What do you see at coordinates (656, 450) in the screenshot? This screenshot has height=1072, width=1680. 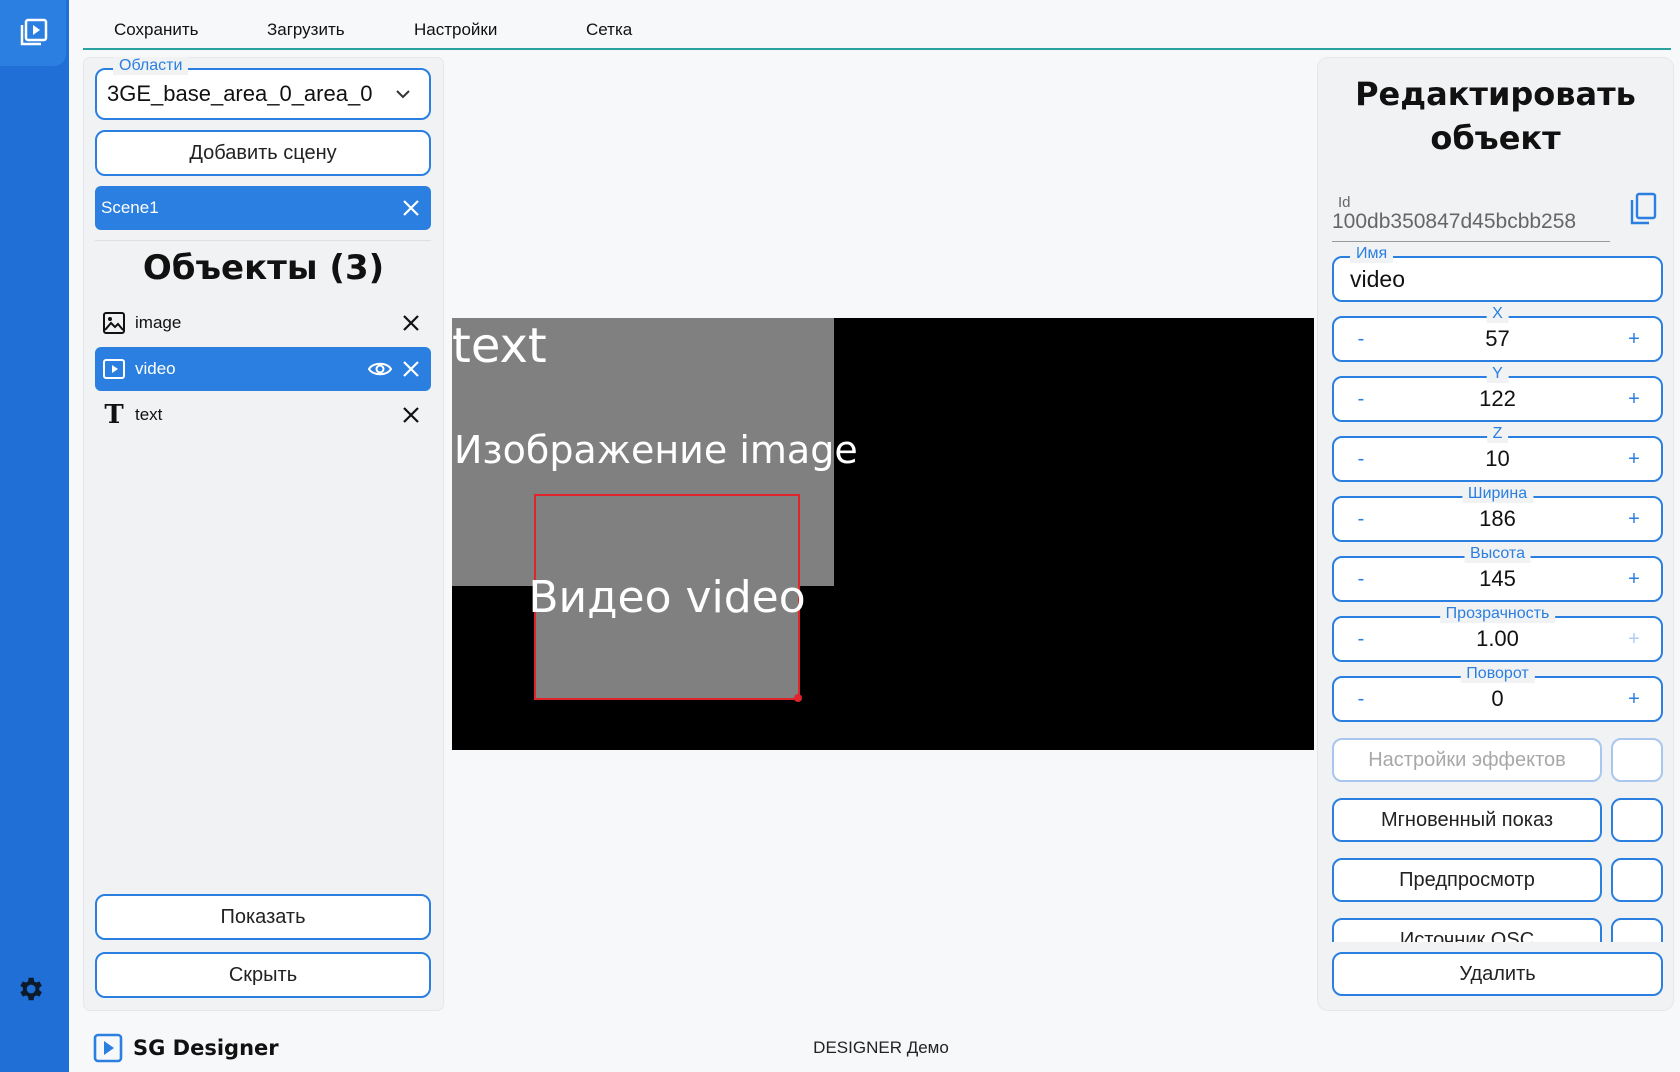 I see `canvas-image-label: Изображение image` at bounding box center [656, 450].